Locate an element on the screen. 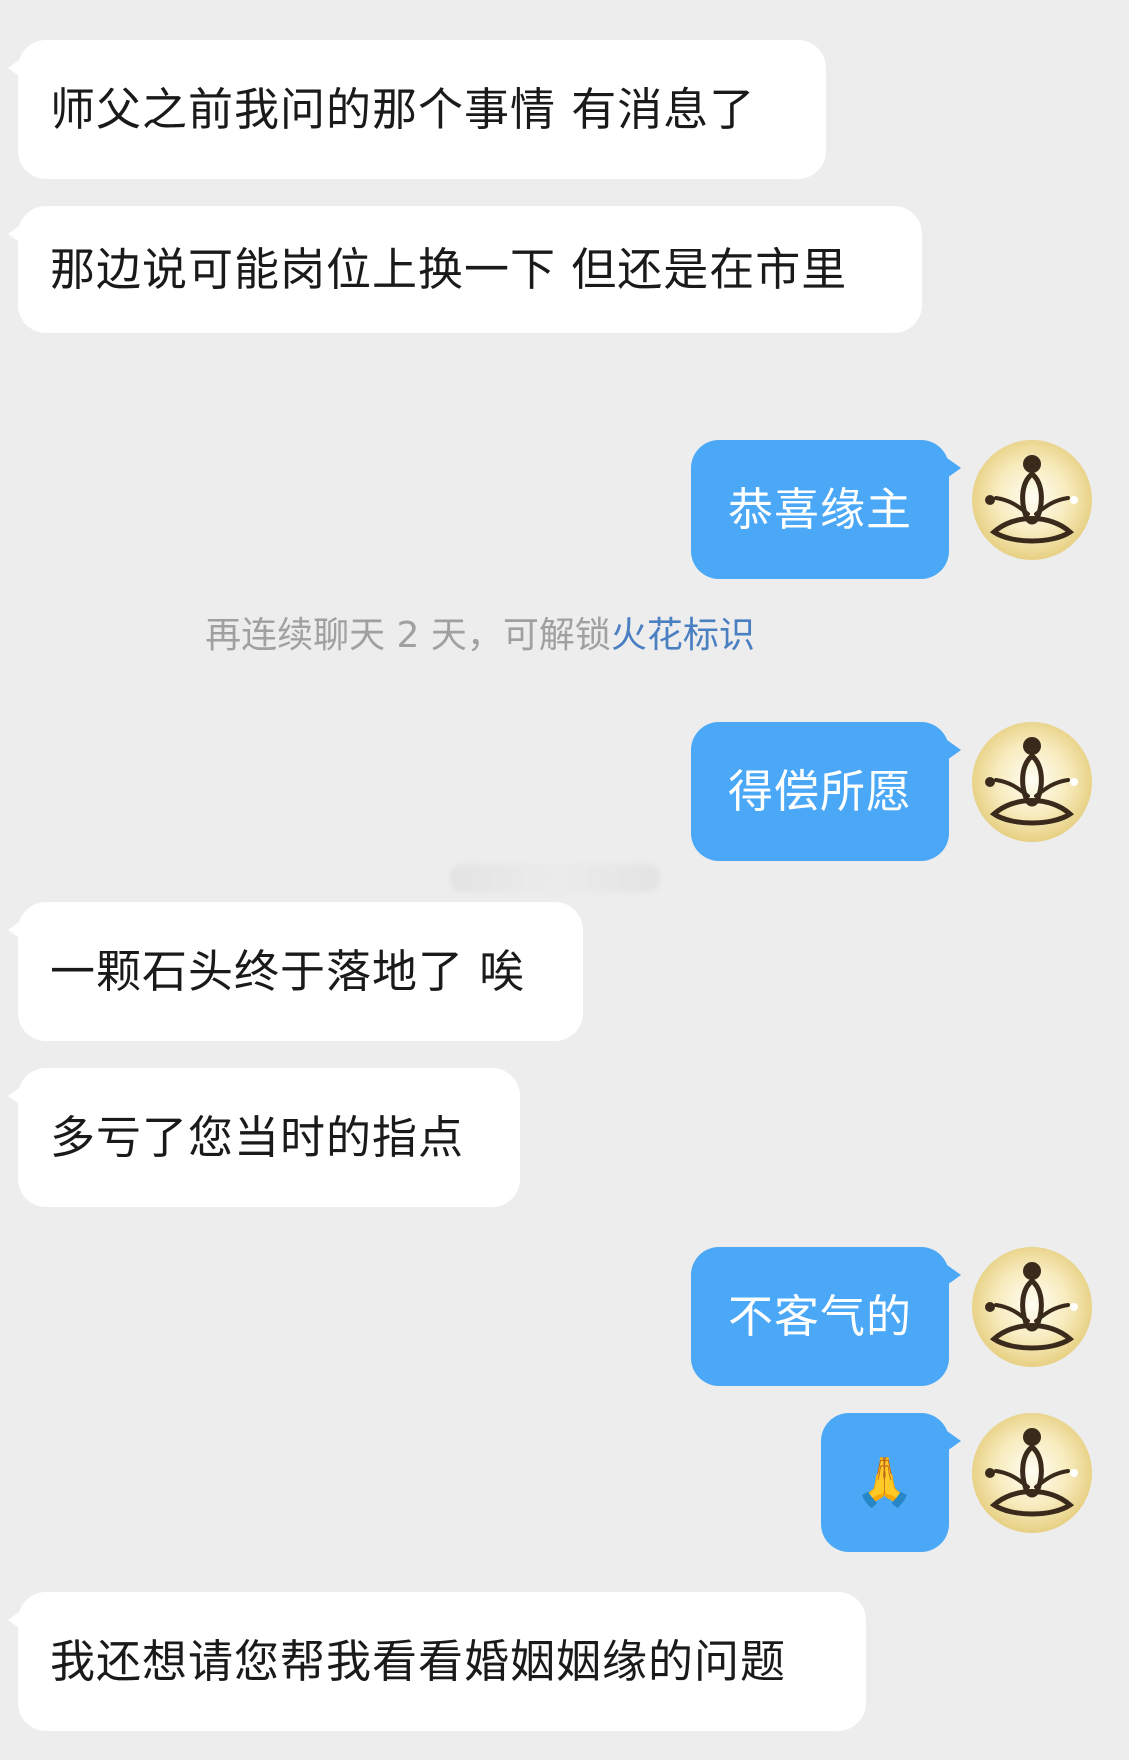 The height and width of the screenshot is (1760, 1129). outgoing-message-bubble: 🙏 is located at coordinates (891, 1482).